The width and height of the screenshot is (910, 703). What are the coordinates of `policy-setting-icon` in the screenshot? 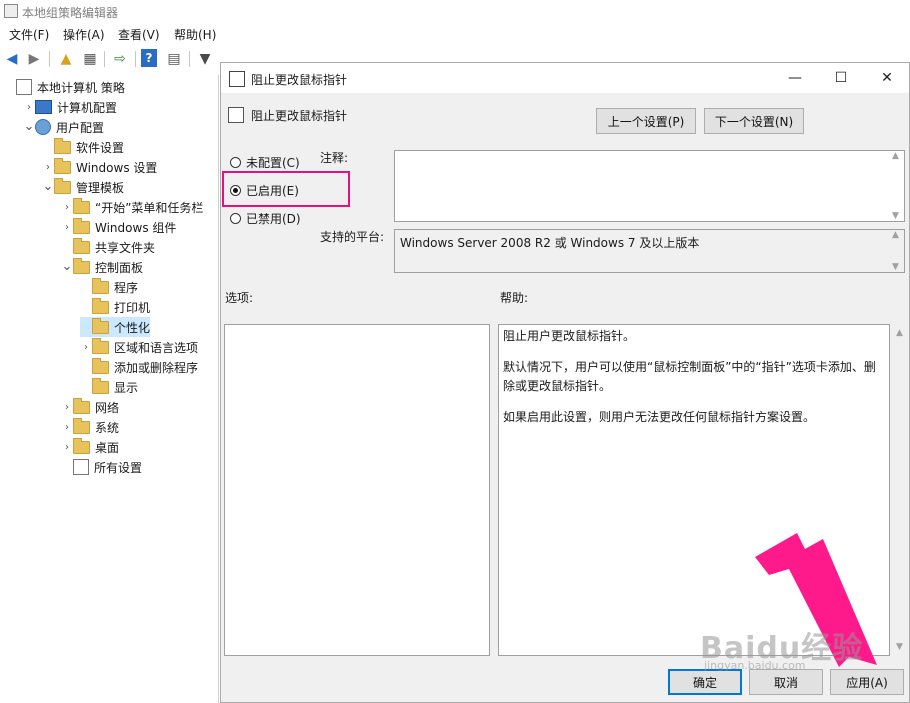 It's located at (237, 79).